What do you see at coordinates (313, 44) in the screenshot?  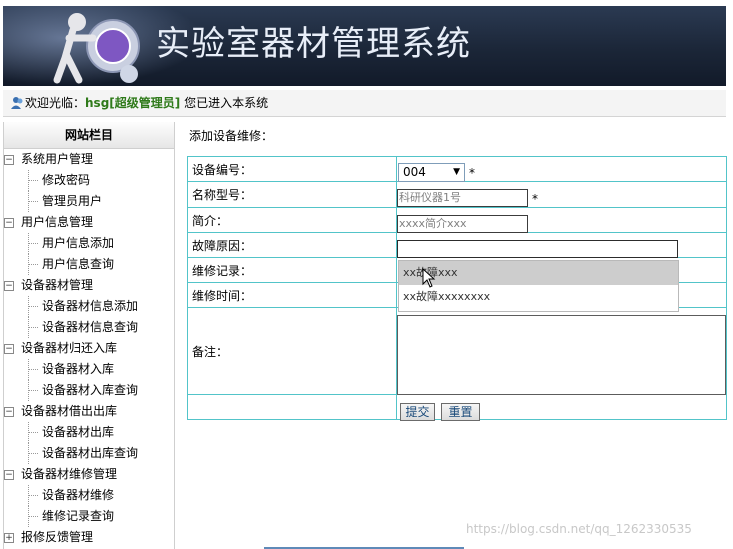 I see `system-title: 实验室器材管理系统` at bounding box center [313, 44].